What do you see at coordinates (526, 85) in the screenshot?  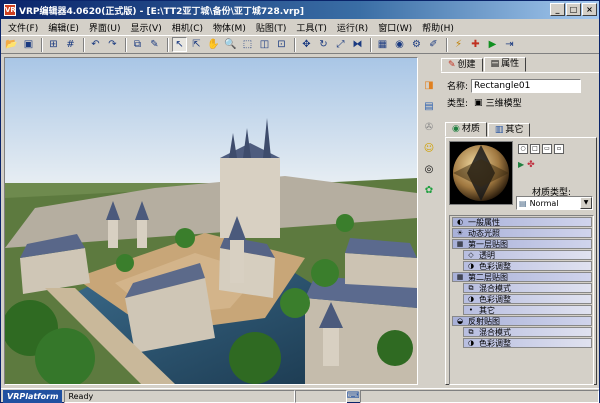 I see `name-input` at bounding box center [526, 85].